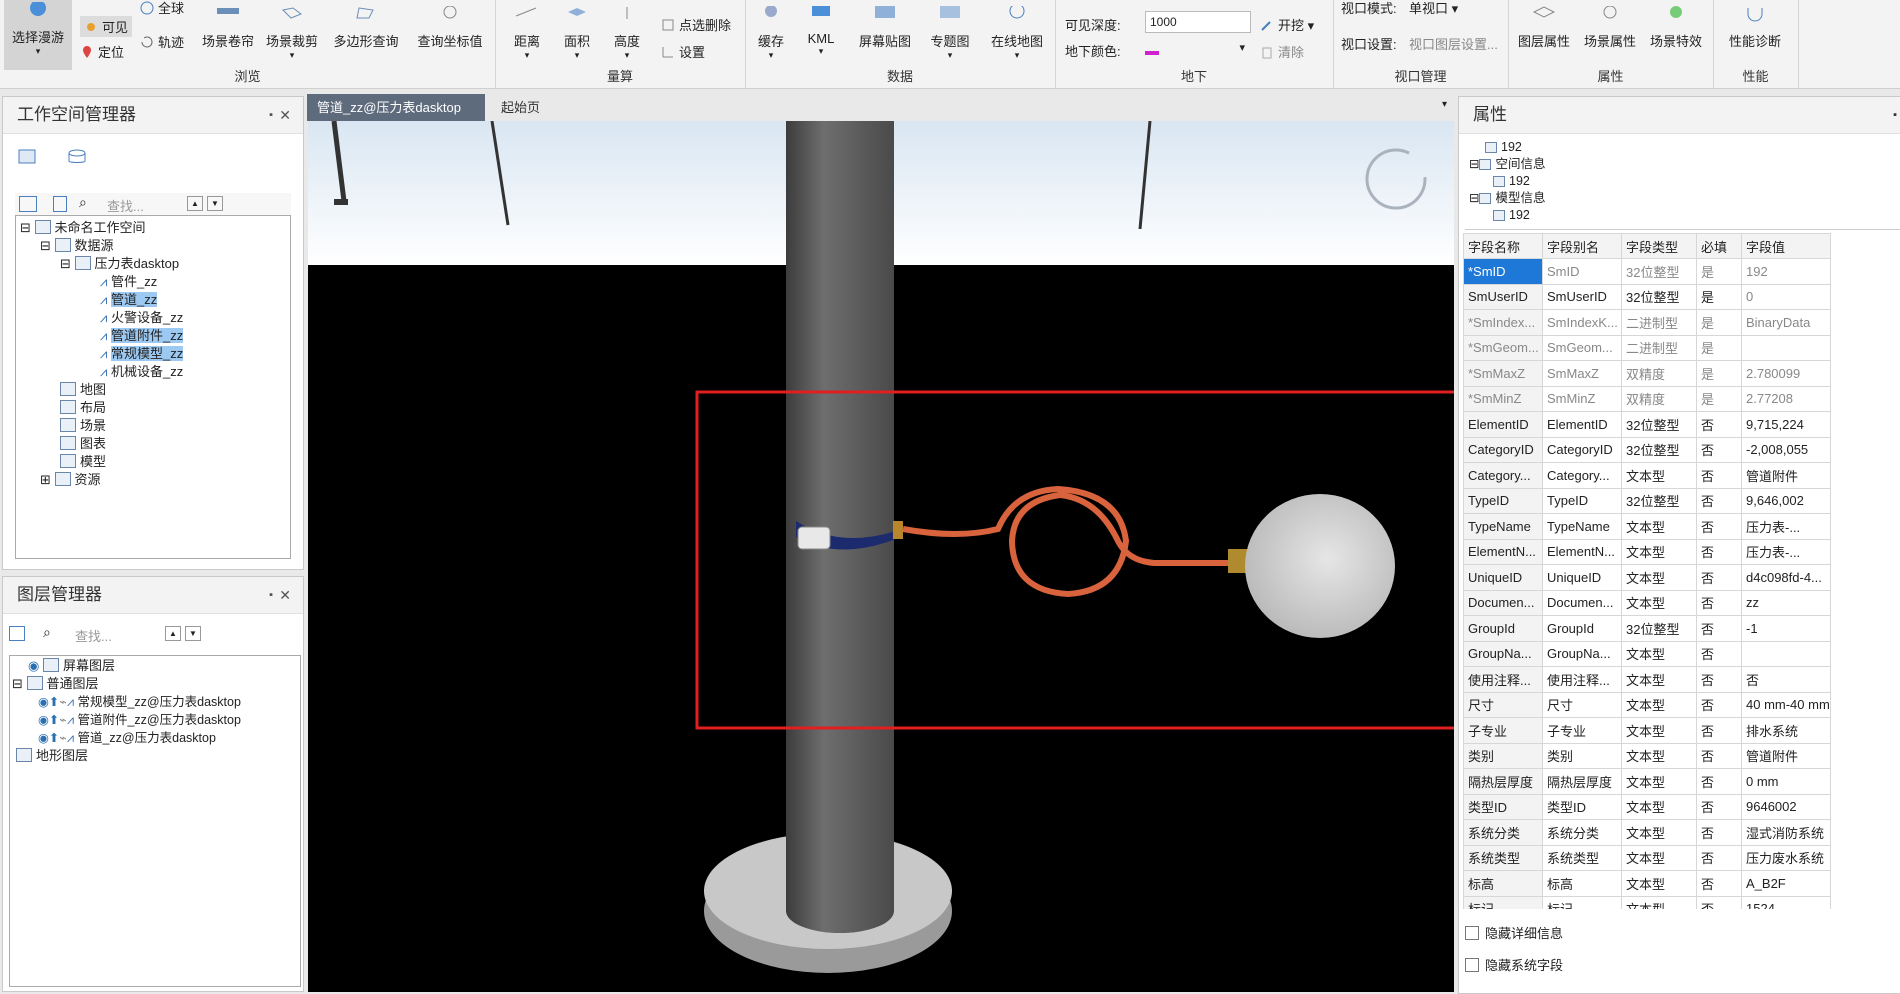 Image resolution: width=1900 pixels, height=994 pixels. What do you see at coordinates (1503, 577) in the screenshot?
I see `table-cell: UniqueID` at bounding box center [1503, 577].